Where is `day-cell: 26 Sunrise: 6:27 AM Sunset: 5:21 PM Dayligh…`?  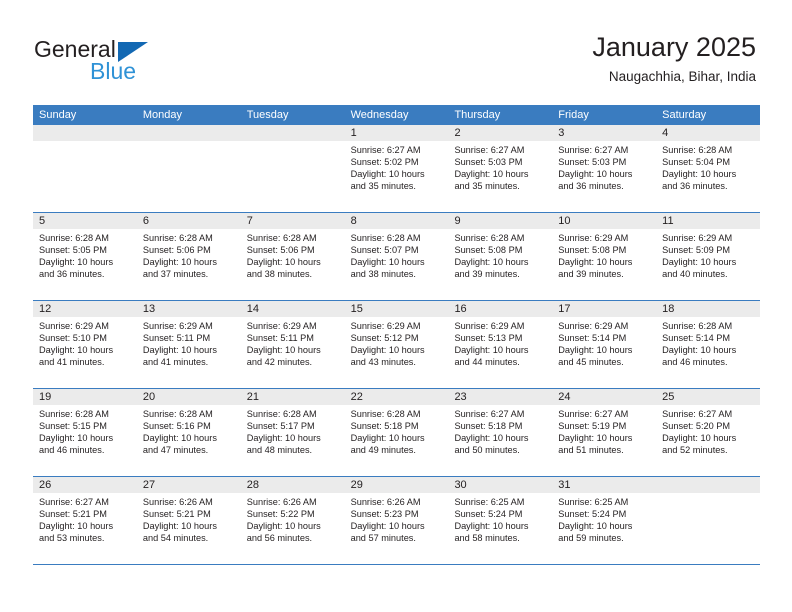 day-cell: 26 Sunrise: 6:27 AM Sunset: 5:21 PM Dayligh… is located at coordinates (85, 520).